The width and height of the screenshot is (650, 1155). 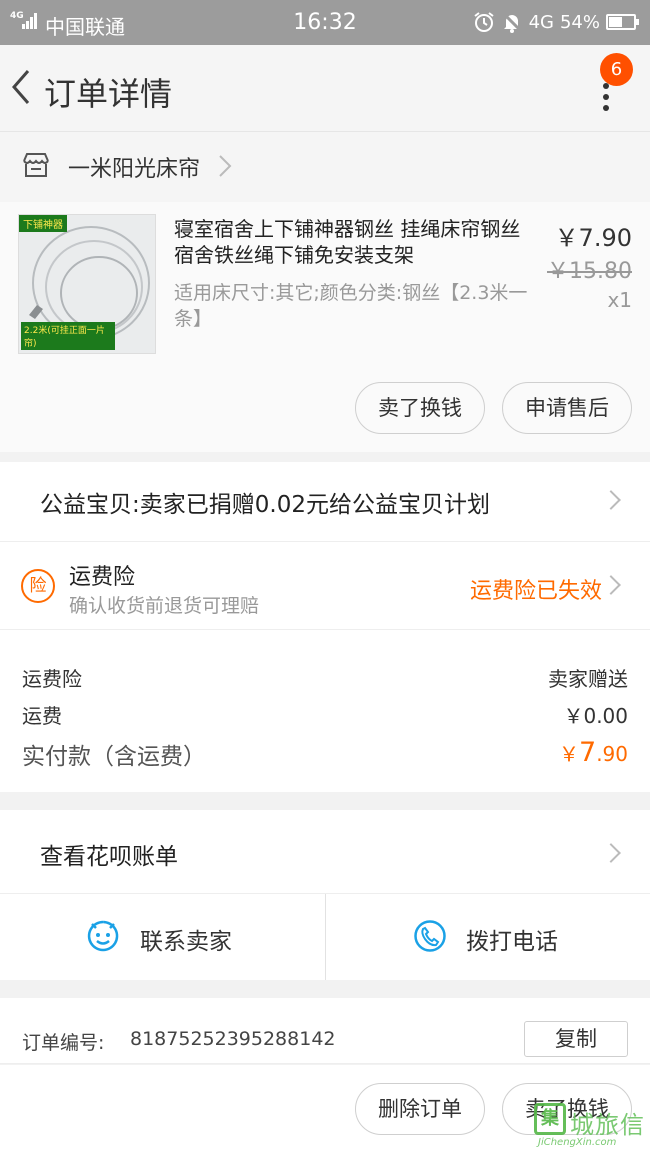 I want to click on sell-for-cash-button: 卖了换钱, so click(x=420, y=408).